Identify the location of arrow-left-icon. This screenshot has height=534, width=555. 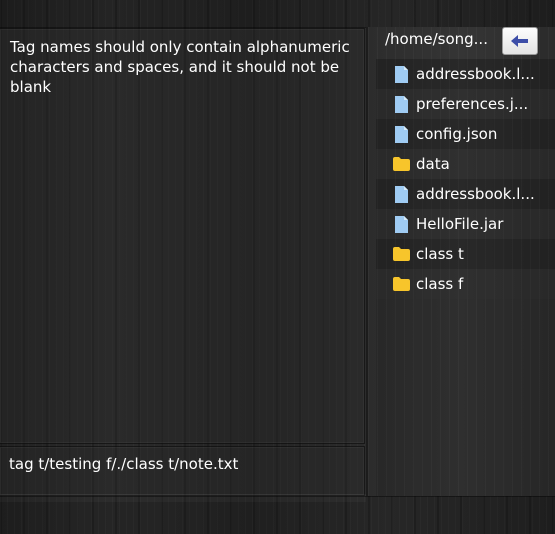
(519, 41).